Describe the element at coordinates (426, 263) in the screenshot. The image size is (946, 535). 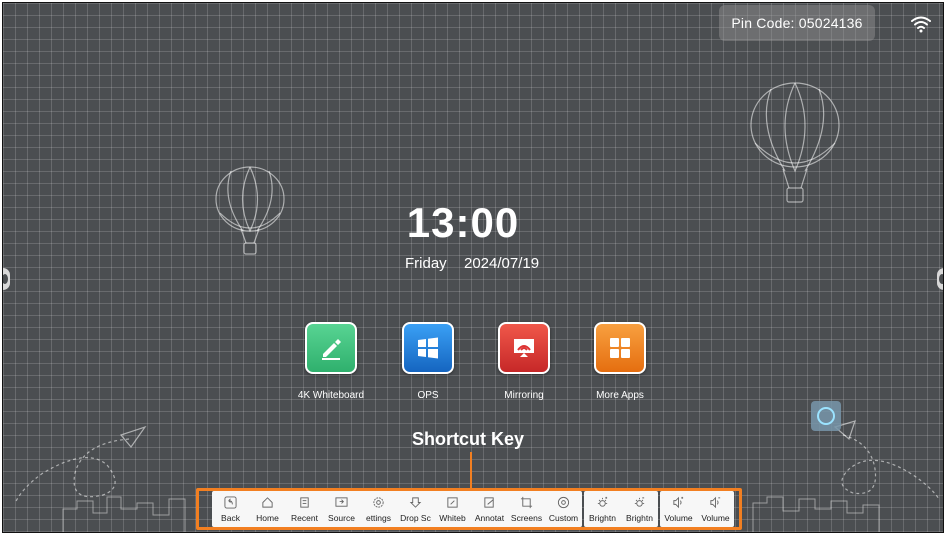
I see `clock-day: Friday` at that location.